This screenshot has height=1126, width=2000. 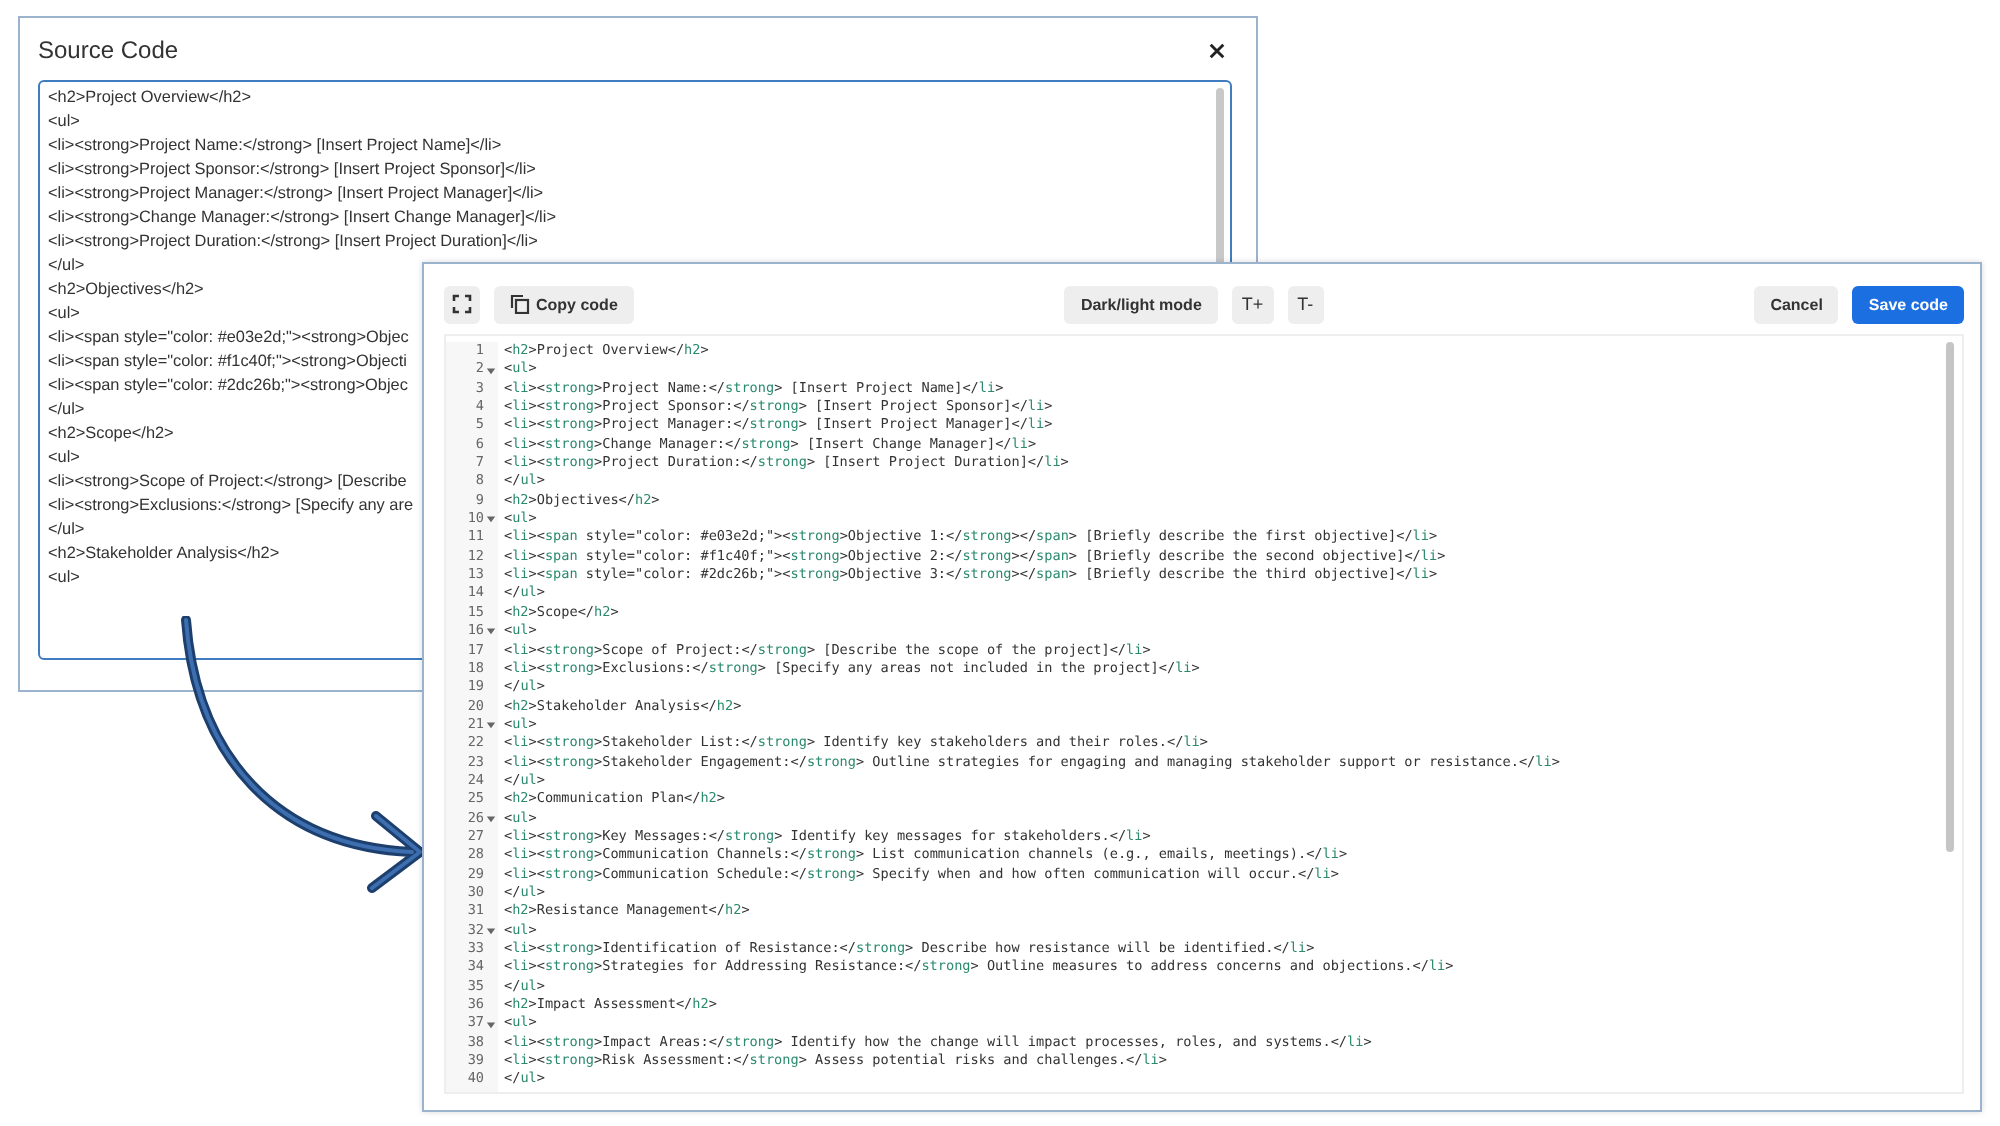 I want to click on code-line: <h2>Project Overview</h2>, so click(x=149, y=98).